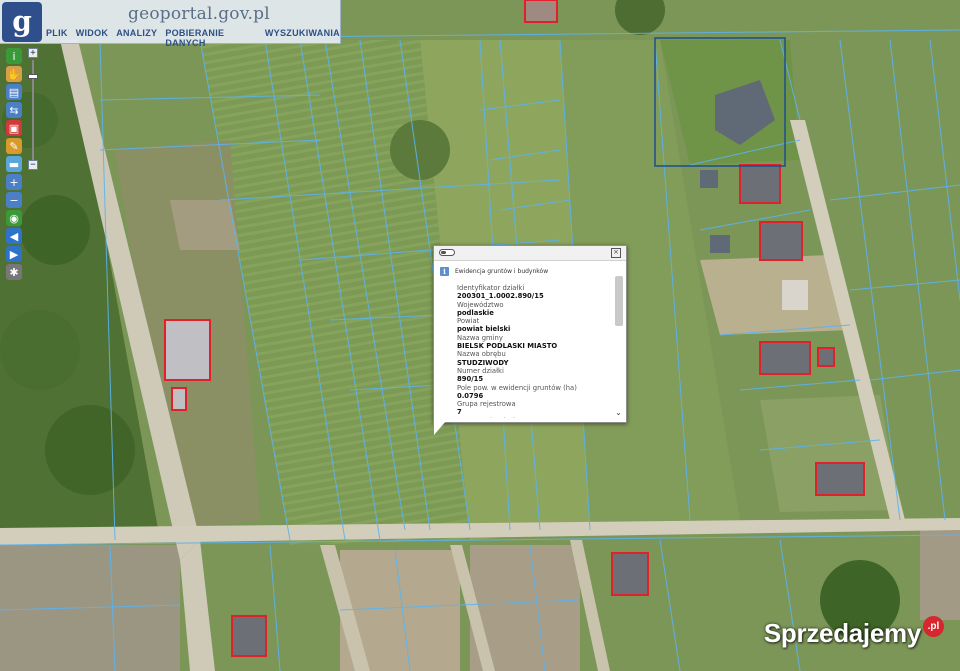 This screenshot has width=960, height=671. Describe the element at coordinates (470, 395) in the screenshot. I see `attribute-value: 0.0796` at that location.